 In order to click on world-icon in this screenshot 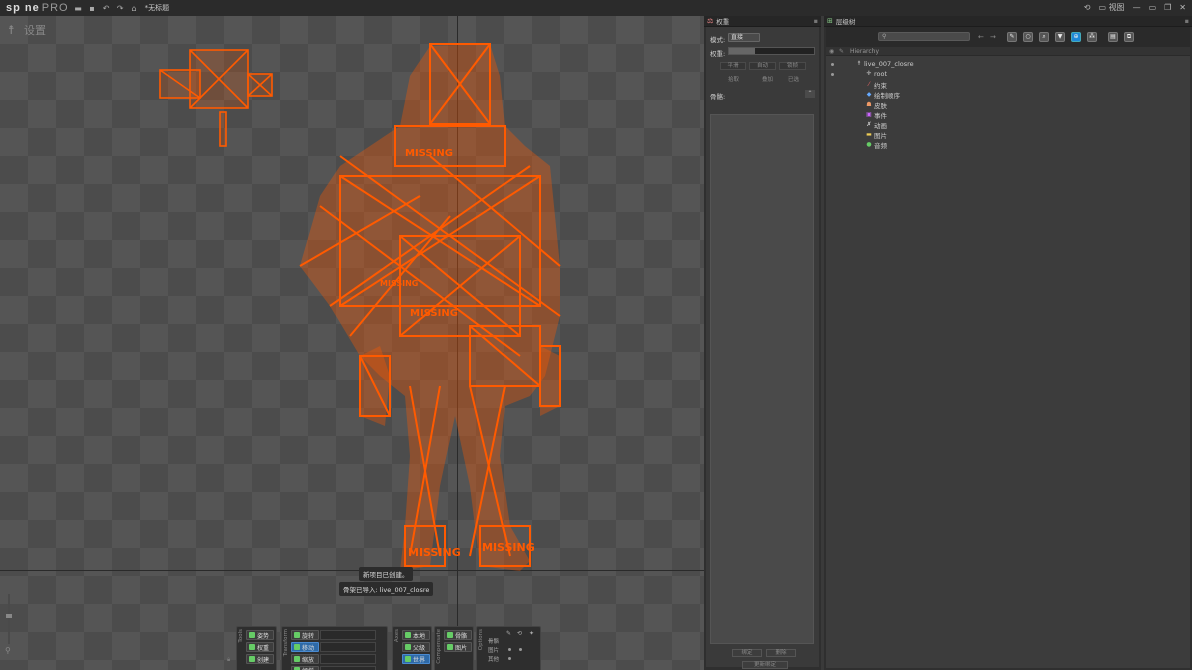, I will do `click(408, 659)`.